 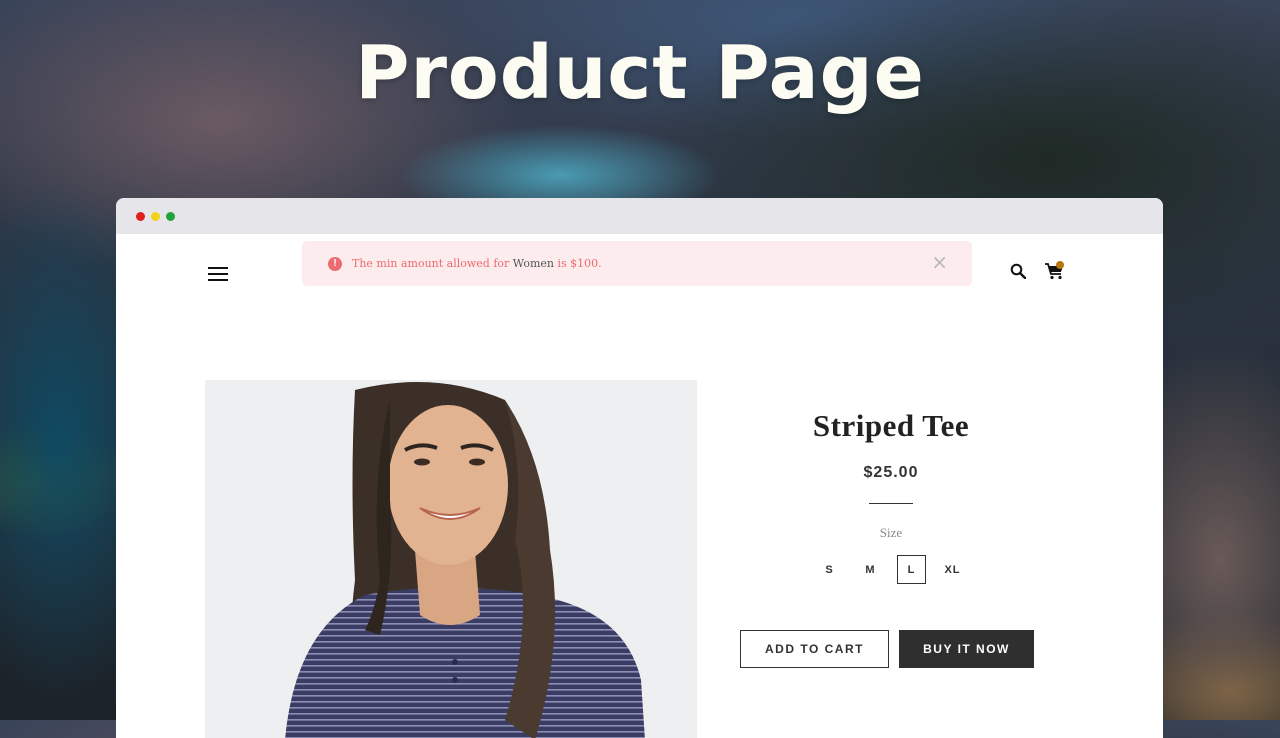 I want to click on browser-titlebar, so click(x=639, y=216).